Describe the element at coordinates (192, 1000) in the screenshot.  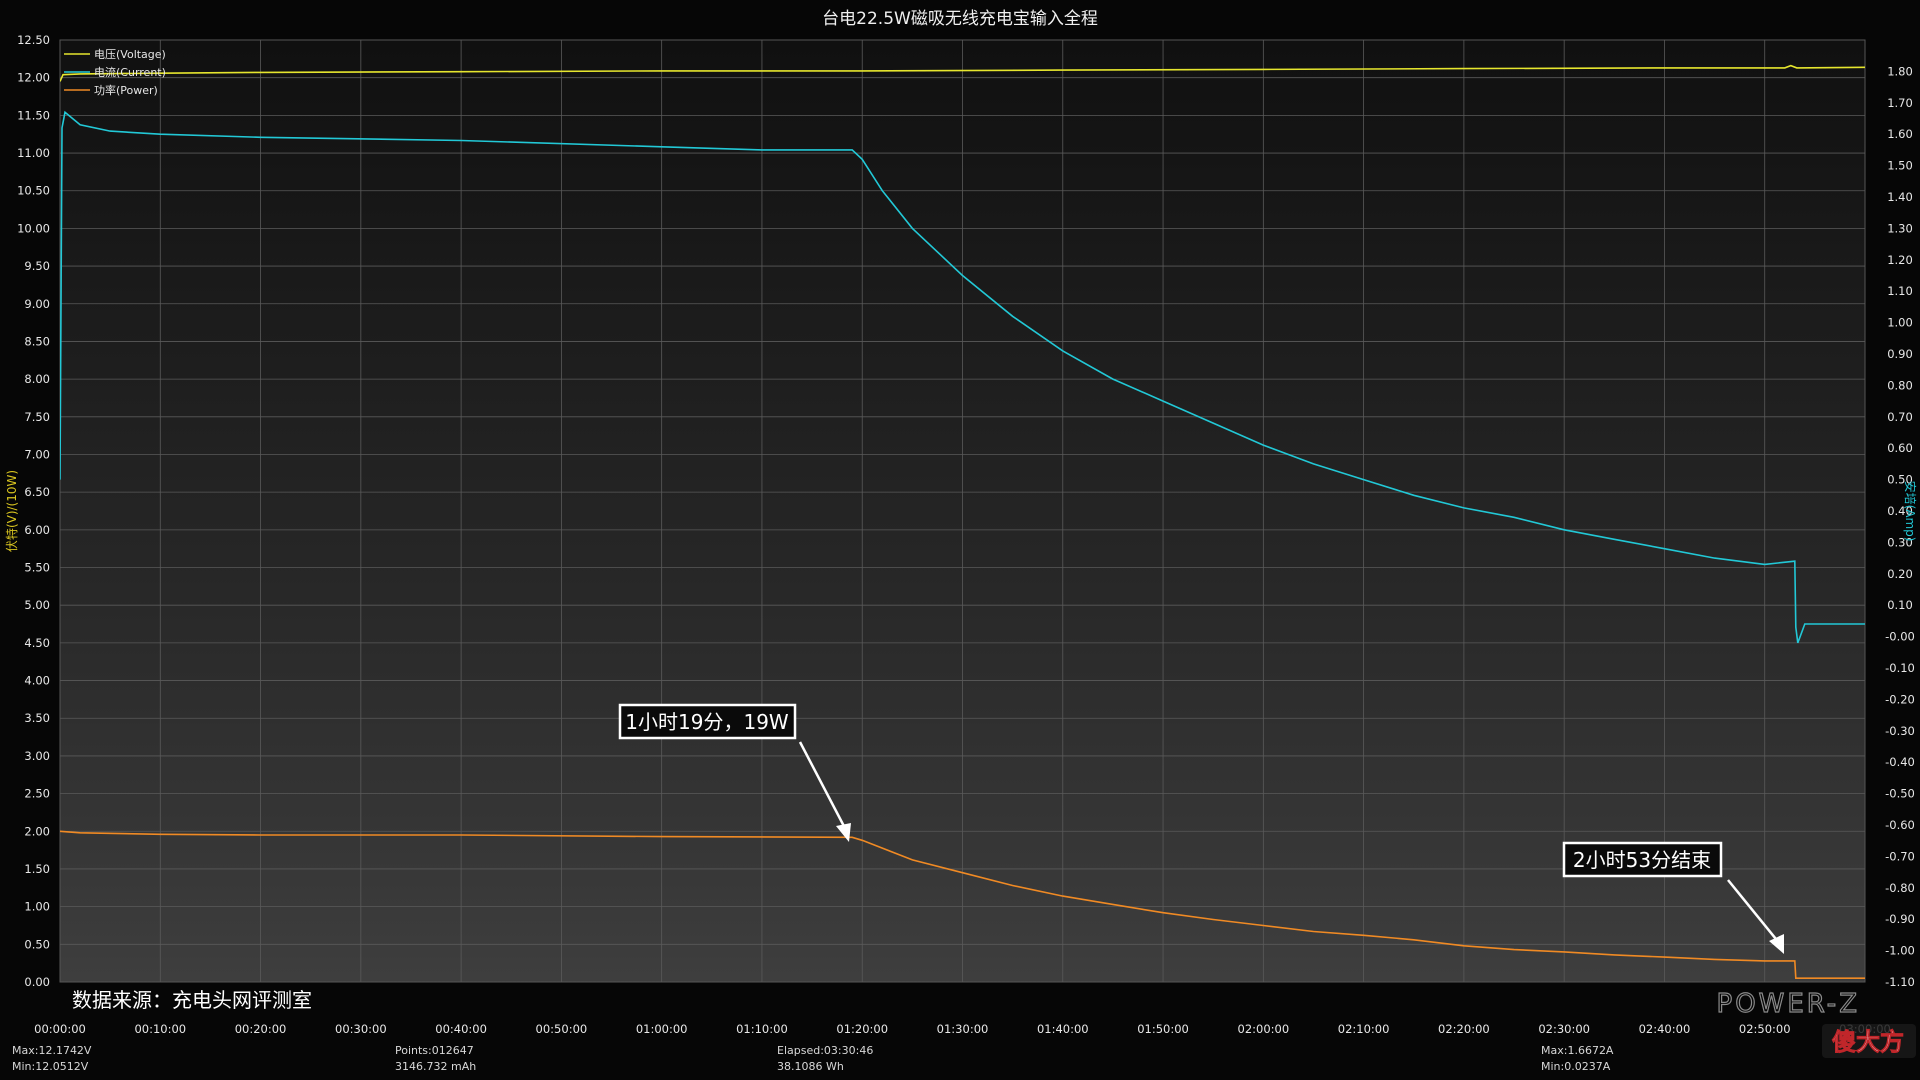
I see `data-source-watermark: 数据来源：充电头网评测室` at that location.